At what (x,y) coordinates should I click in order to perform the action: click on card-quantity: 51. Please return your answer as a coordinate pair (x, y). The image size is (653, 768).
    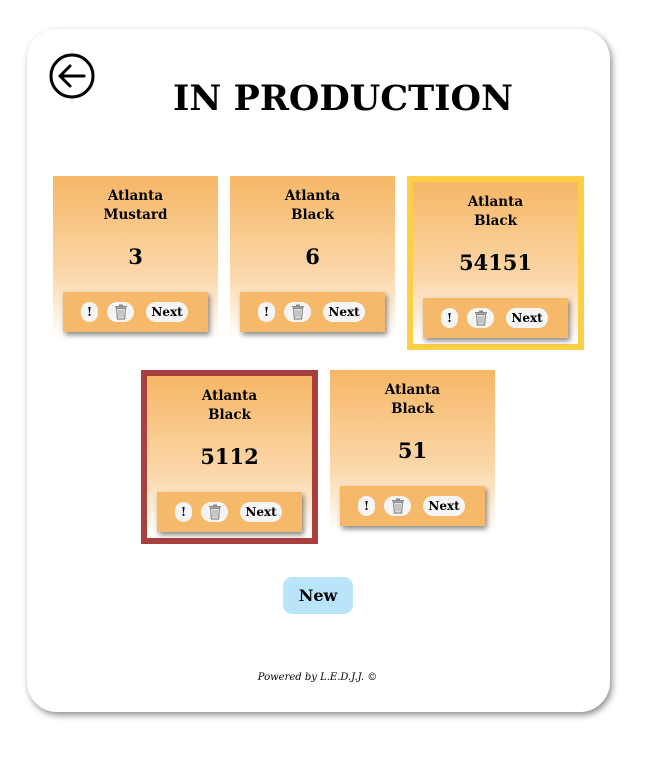
    Looking at the image, I should click on (412, 450).